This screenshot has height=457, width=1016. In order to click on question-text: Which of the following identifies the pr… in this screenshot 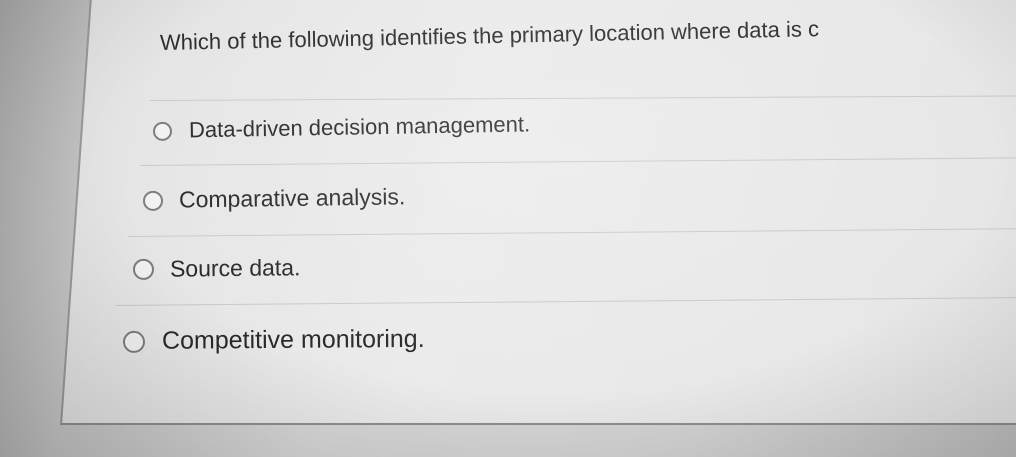, I will do `click(489, 35)`.